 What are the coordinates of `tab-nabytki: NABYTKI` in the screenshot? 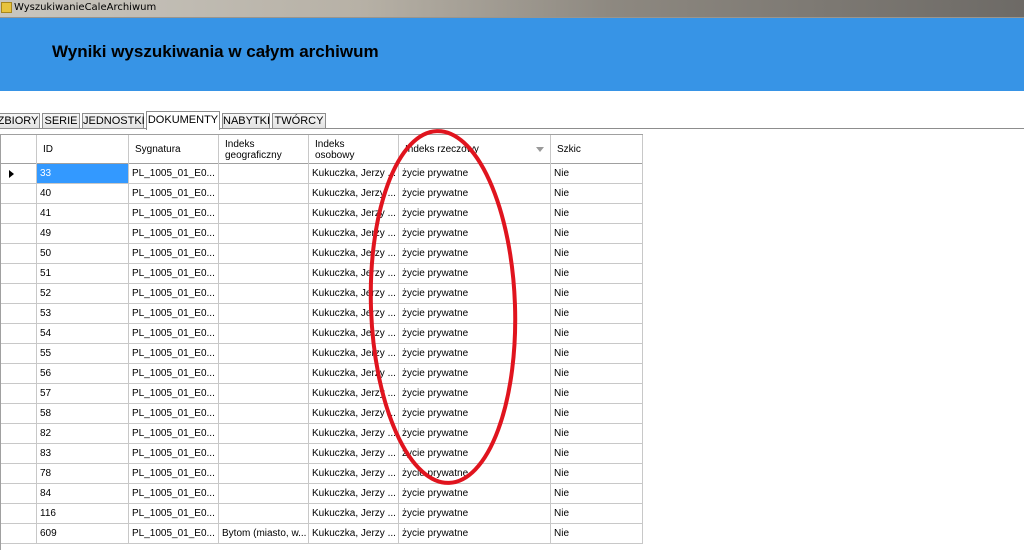 It's located at (246, 120).